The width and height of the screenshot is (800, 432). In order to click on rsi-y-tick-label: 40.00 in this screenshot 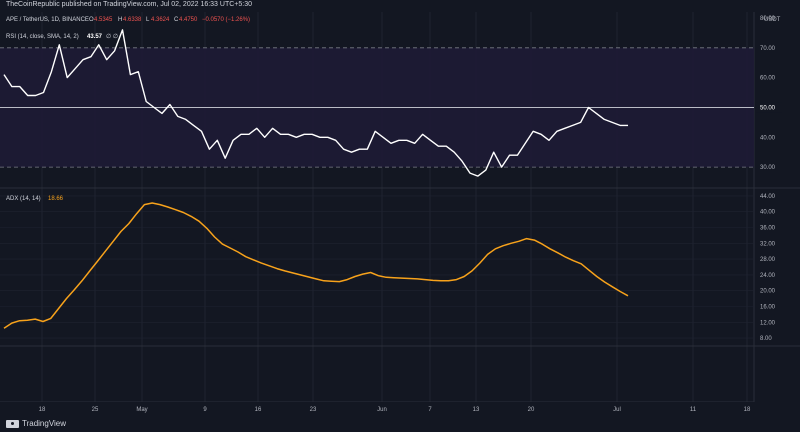, I will do `click(768, 138)`.